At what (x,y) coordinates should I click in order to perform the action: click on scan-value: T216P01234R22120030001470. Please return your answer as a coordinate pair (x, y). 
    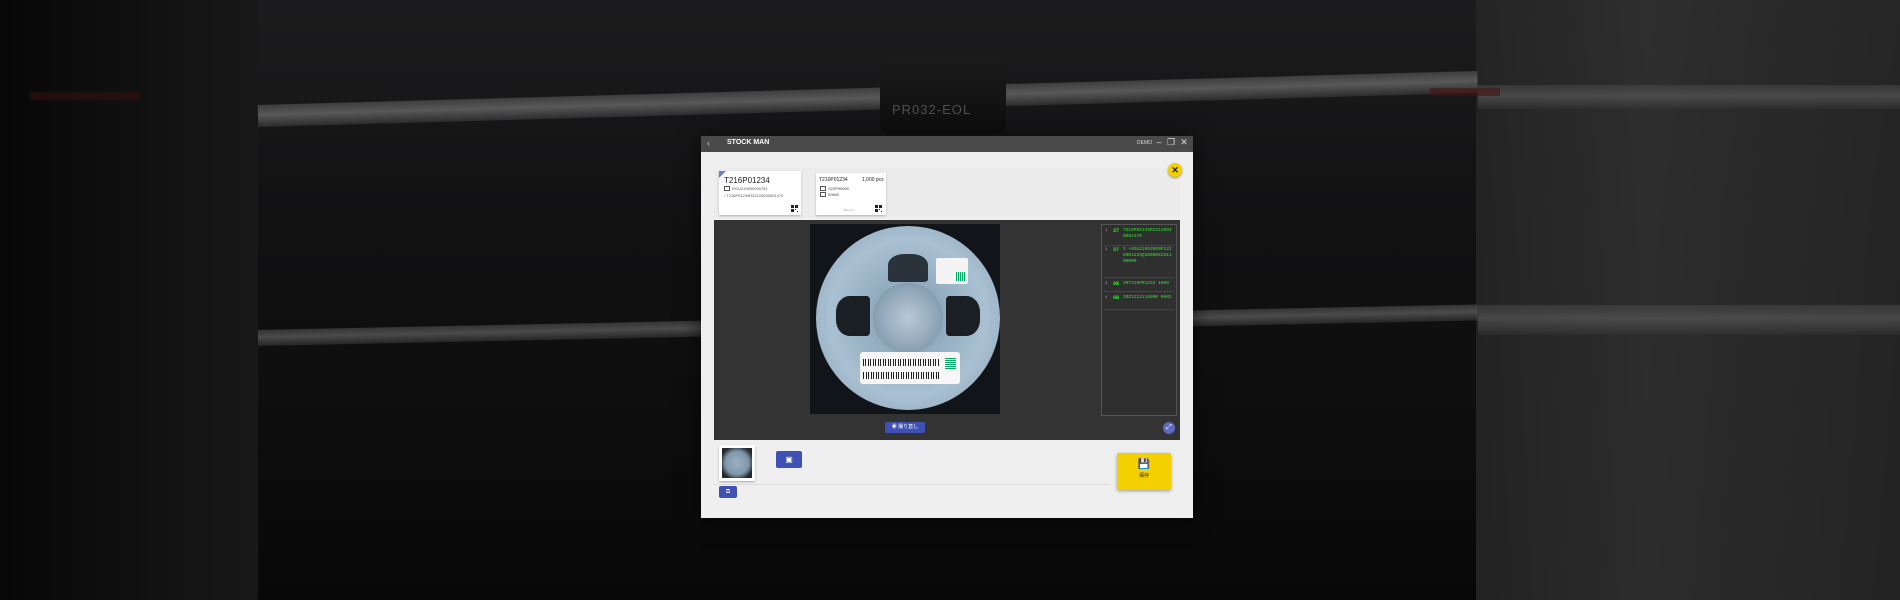
    Looking at the image, I should click on (1147, 233).